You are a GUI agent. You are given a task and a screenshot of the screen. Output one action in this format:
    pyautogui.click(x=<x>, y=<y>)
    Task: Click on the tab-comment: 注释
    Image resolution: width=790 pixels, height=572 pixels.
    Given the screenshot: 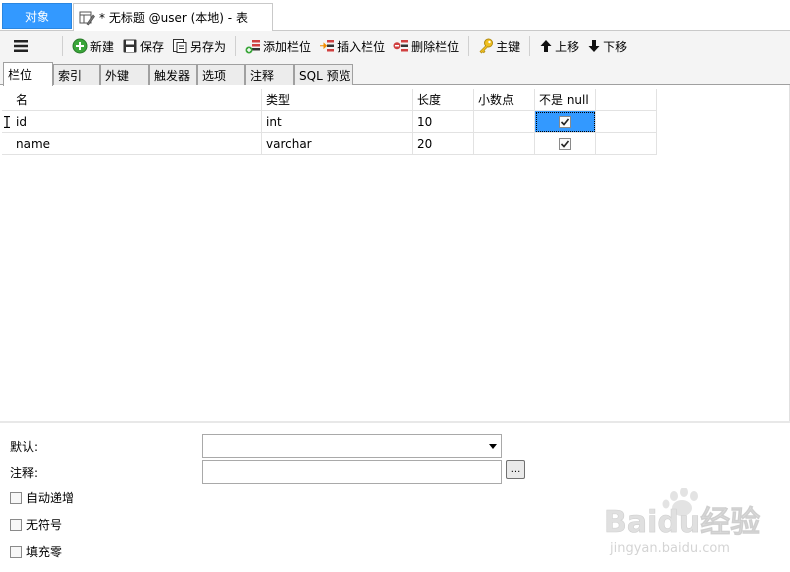 What is the action you would take?
    pyautogui.click(x=269, y=74)
    